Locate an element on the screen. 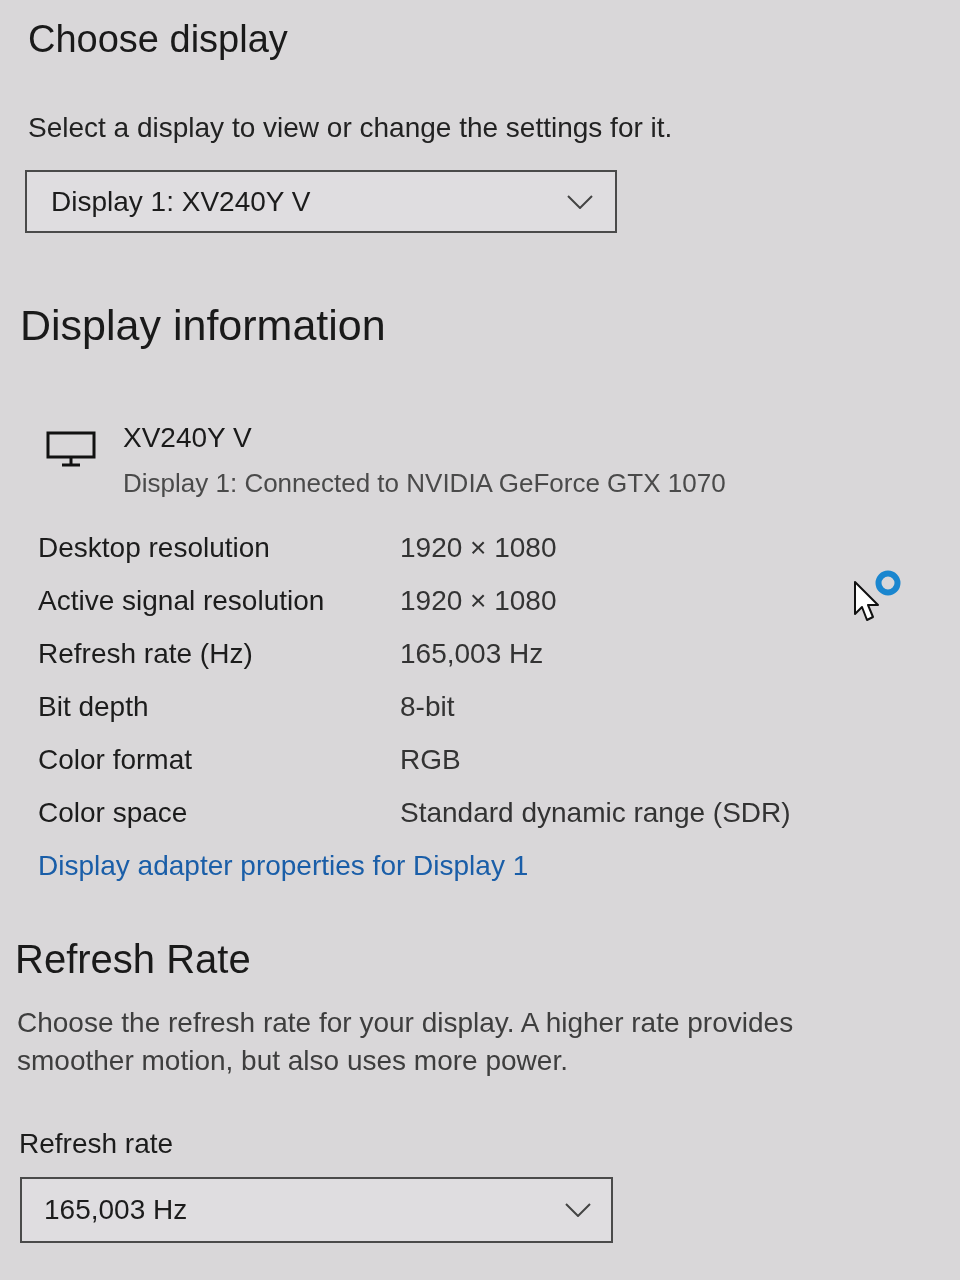  field-label: Refresh rate is located at coordinates (96, 1144).